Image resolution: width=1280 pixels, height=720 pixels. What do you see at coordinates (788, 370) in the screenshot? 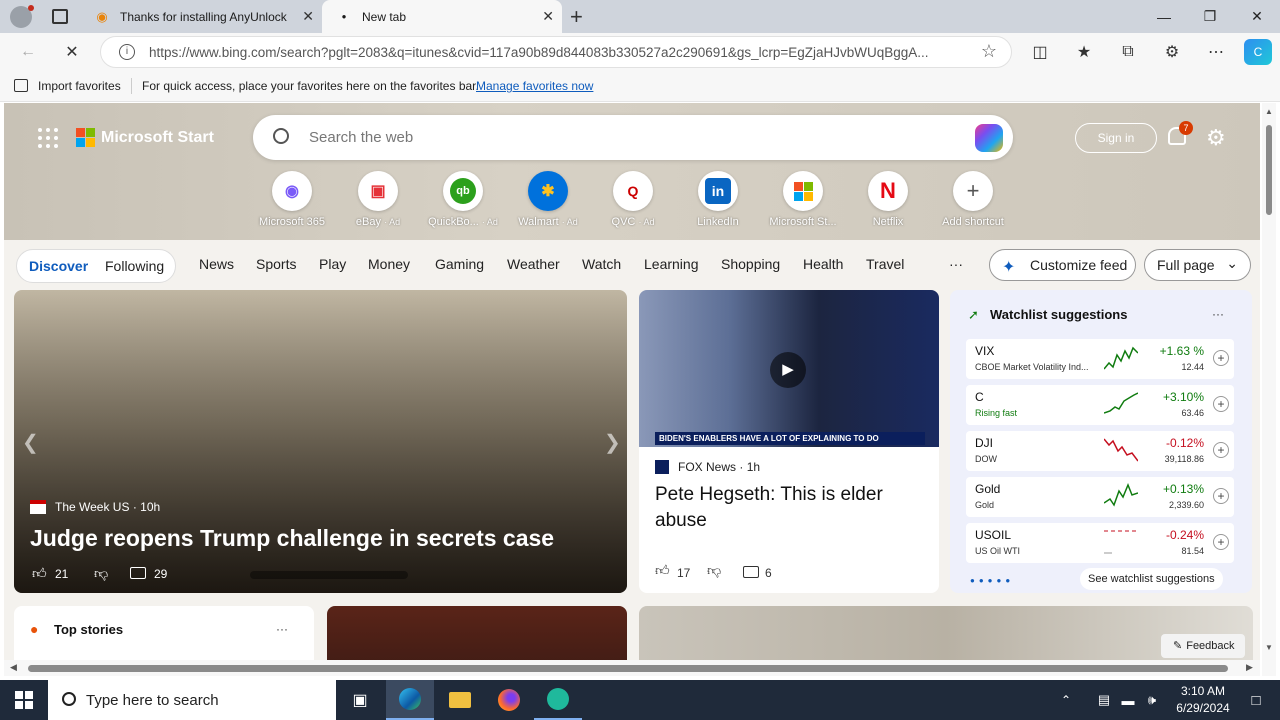
I see `play-icon: ▶` at bounding box center [788, 370].